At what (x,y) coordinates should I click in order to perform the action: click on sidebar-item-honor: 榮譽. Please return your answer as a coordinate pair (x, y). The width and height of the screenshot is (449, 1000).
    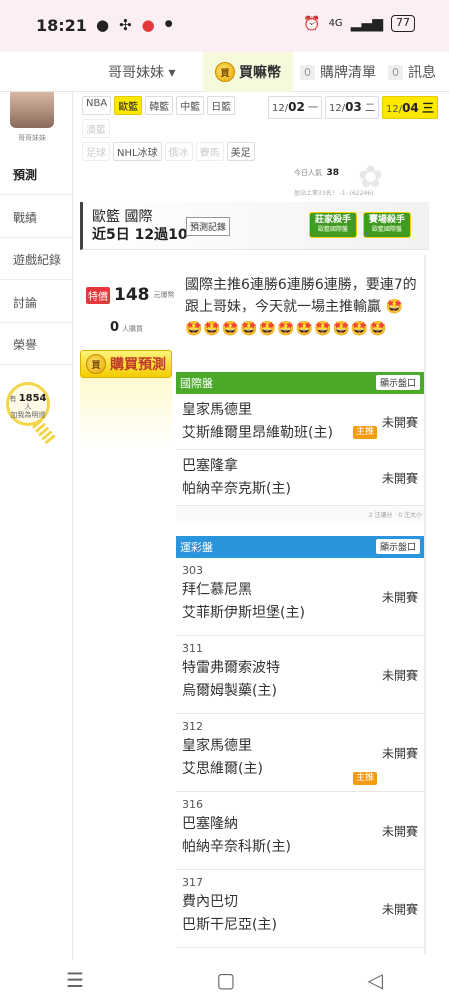
    Looking at the image, I should click on (36, 345).